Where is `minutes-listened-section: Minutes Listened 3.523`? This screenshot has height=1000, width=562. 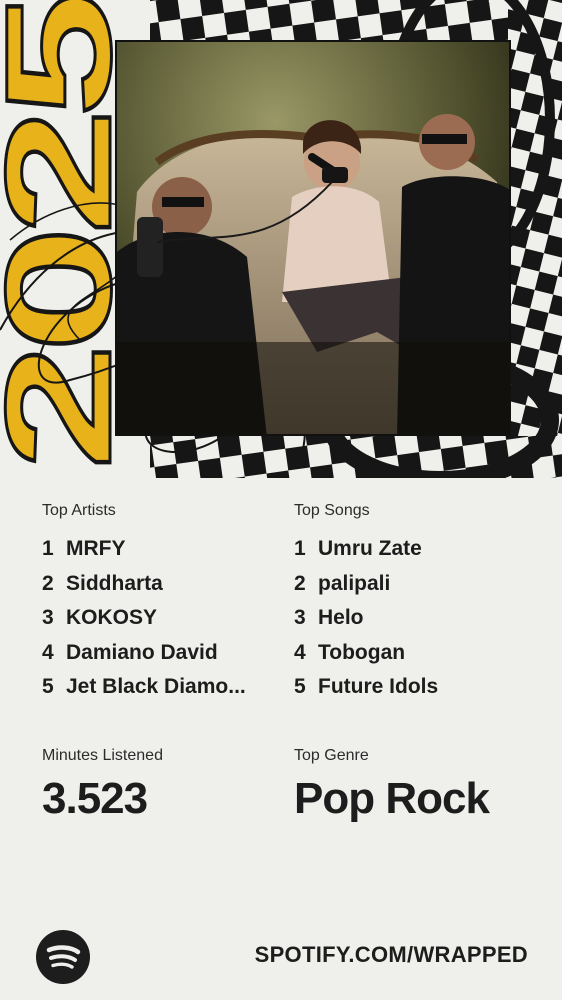 minutes-listened-section: Minutes Listened 3.523 is located at coordinates (102, 785).